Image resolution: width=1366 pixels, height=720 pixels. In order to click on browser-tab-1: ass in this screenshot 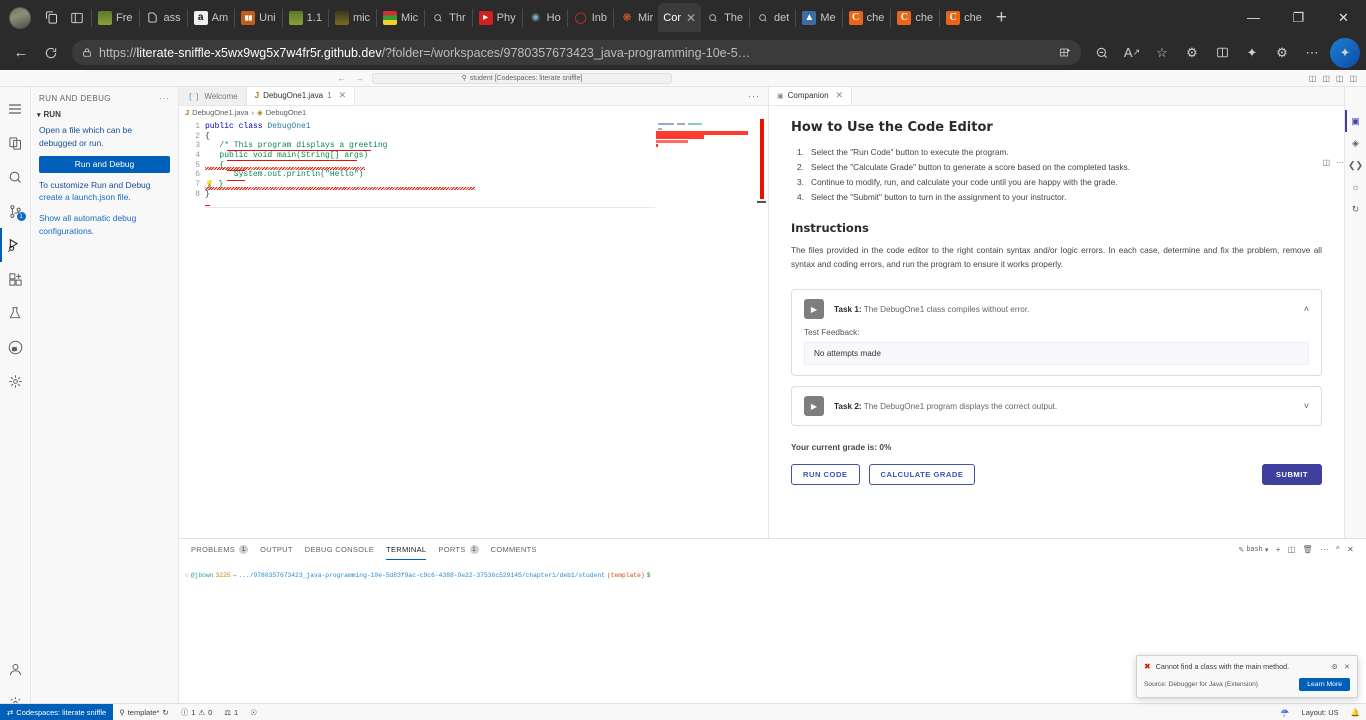, I will do `click(163, 17)`.